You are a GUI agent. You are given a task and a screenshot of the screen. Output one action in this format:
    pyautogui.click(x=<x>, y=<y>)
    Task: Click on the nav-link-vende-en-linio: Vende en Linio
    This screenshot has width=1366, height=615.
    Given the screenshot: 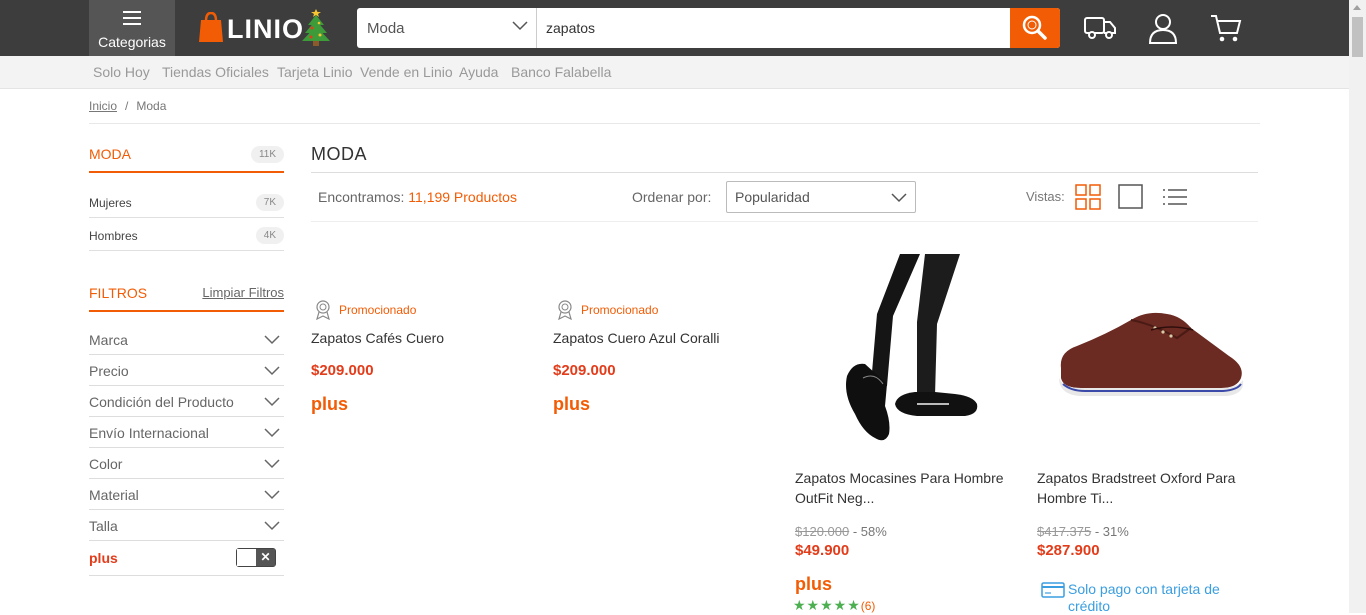 What is the action you would take?
    pyautogui.click(x=406, y=72)
    